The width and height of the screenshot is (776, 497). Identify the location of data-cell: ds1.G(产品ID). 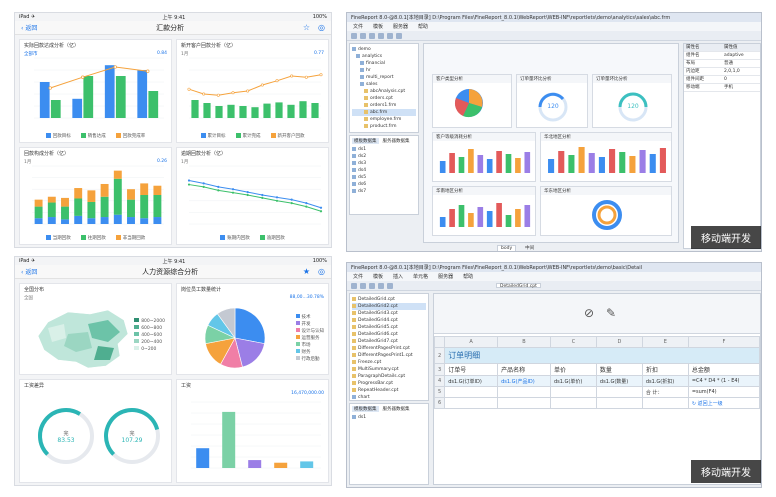
(524, 381).